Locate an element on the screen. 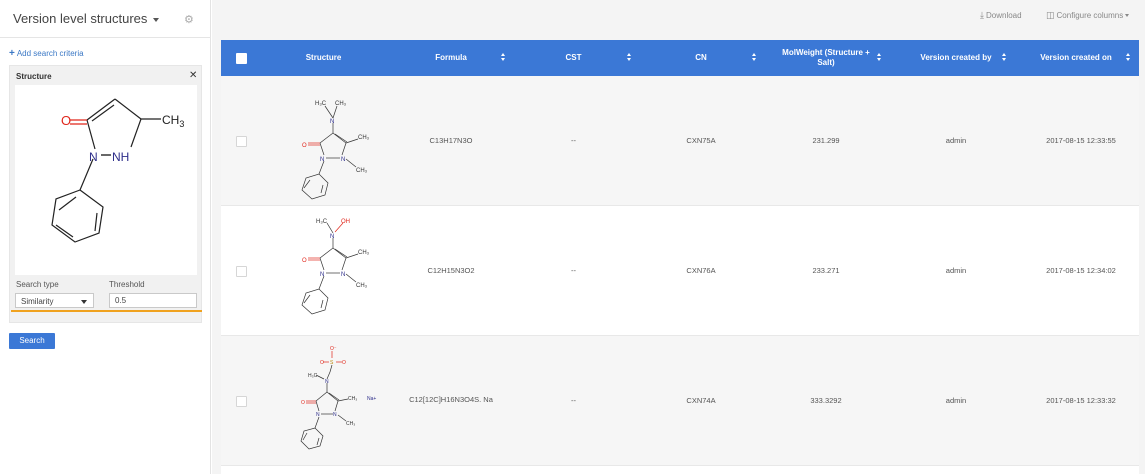 The image size is (1145, 474). cell-formula: C12[12C]H16N3O4S. Na is located at coordinates (451, 399).